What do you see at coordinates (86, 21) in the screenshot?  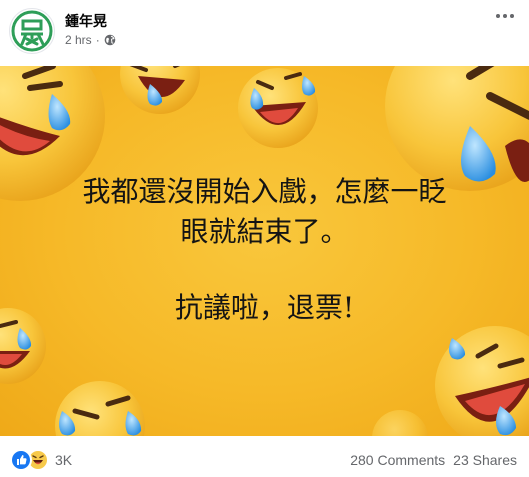 I see `author-name: 鍾年晃` at bounding box center [86, 21].